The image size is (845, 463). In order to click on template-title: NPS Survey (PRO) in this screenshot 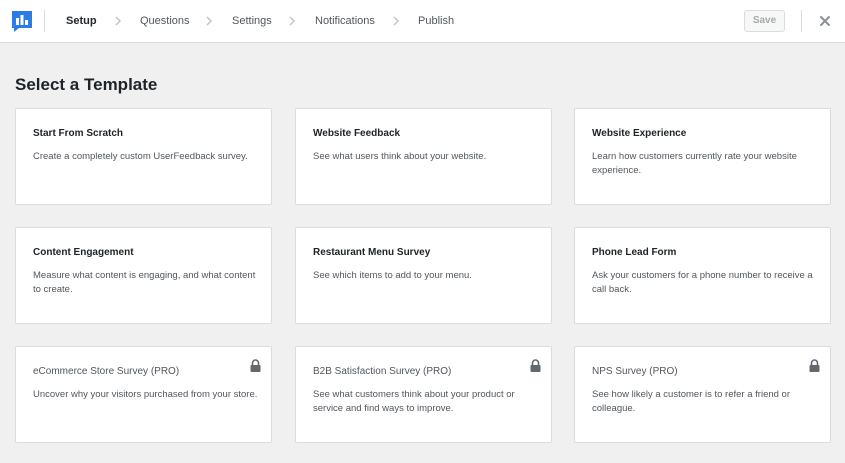, I will do `click(635, 371)`.